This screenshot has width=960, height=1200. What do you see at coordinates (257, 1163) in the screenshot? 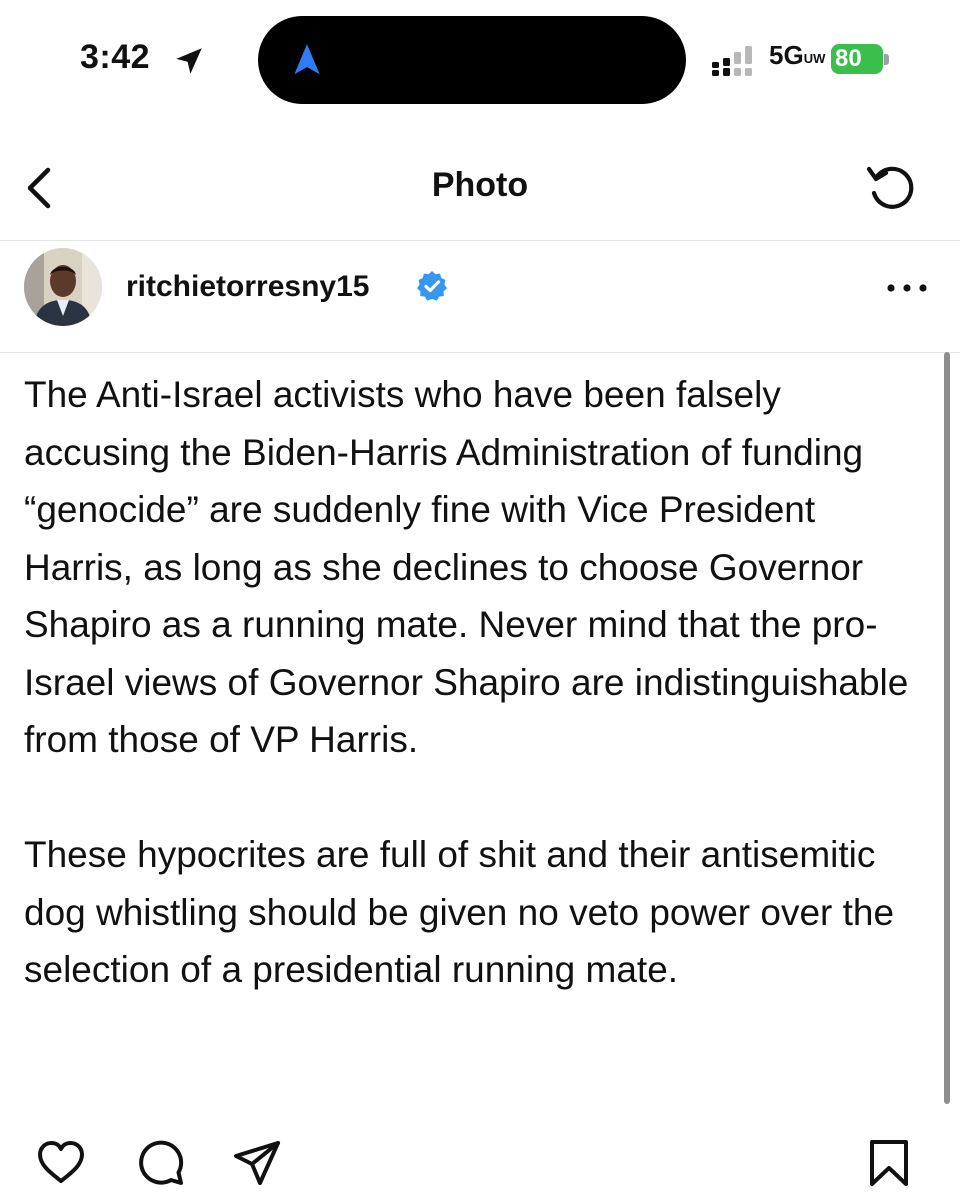
I see `share-icon` at bounding box center [257, 1163].